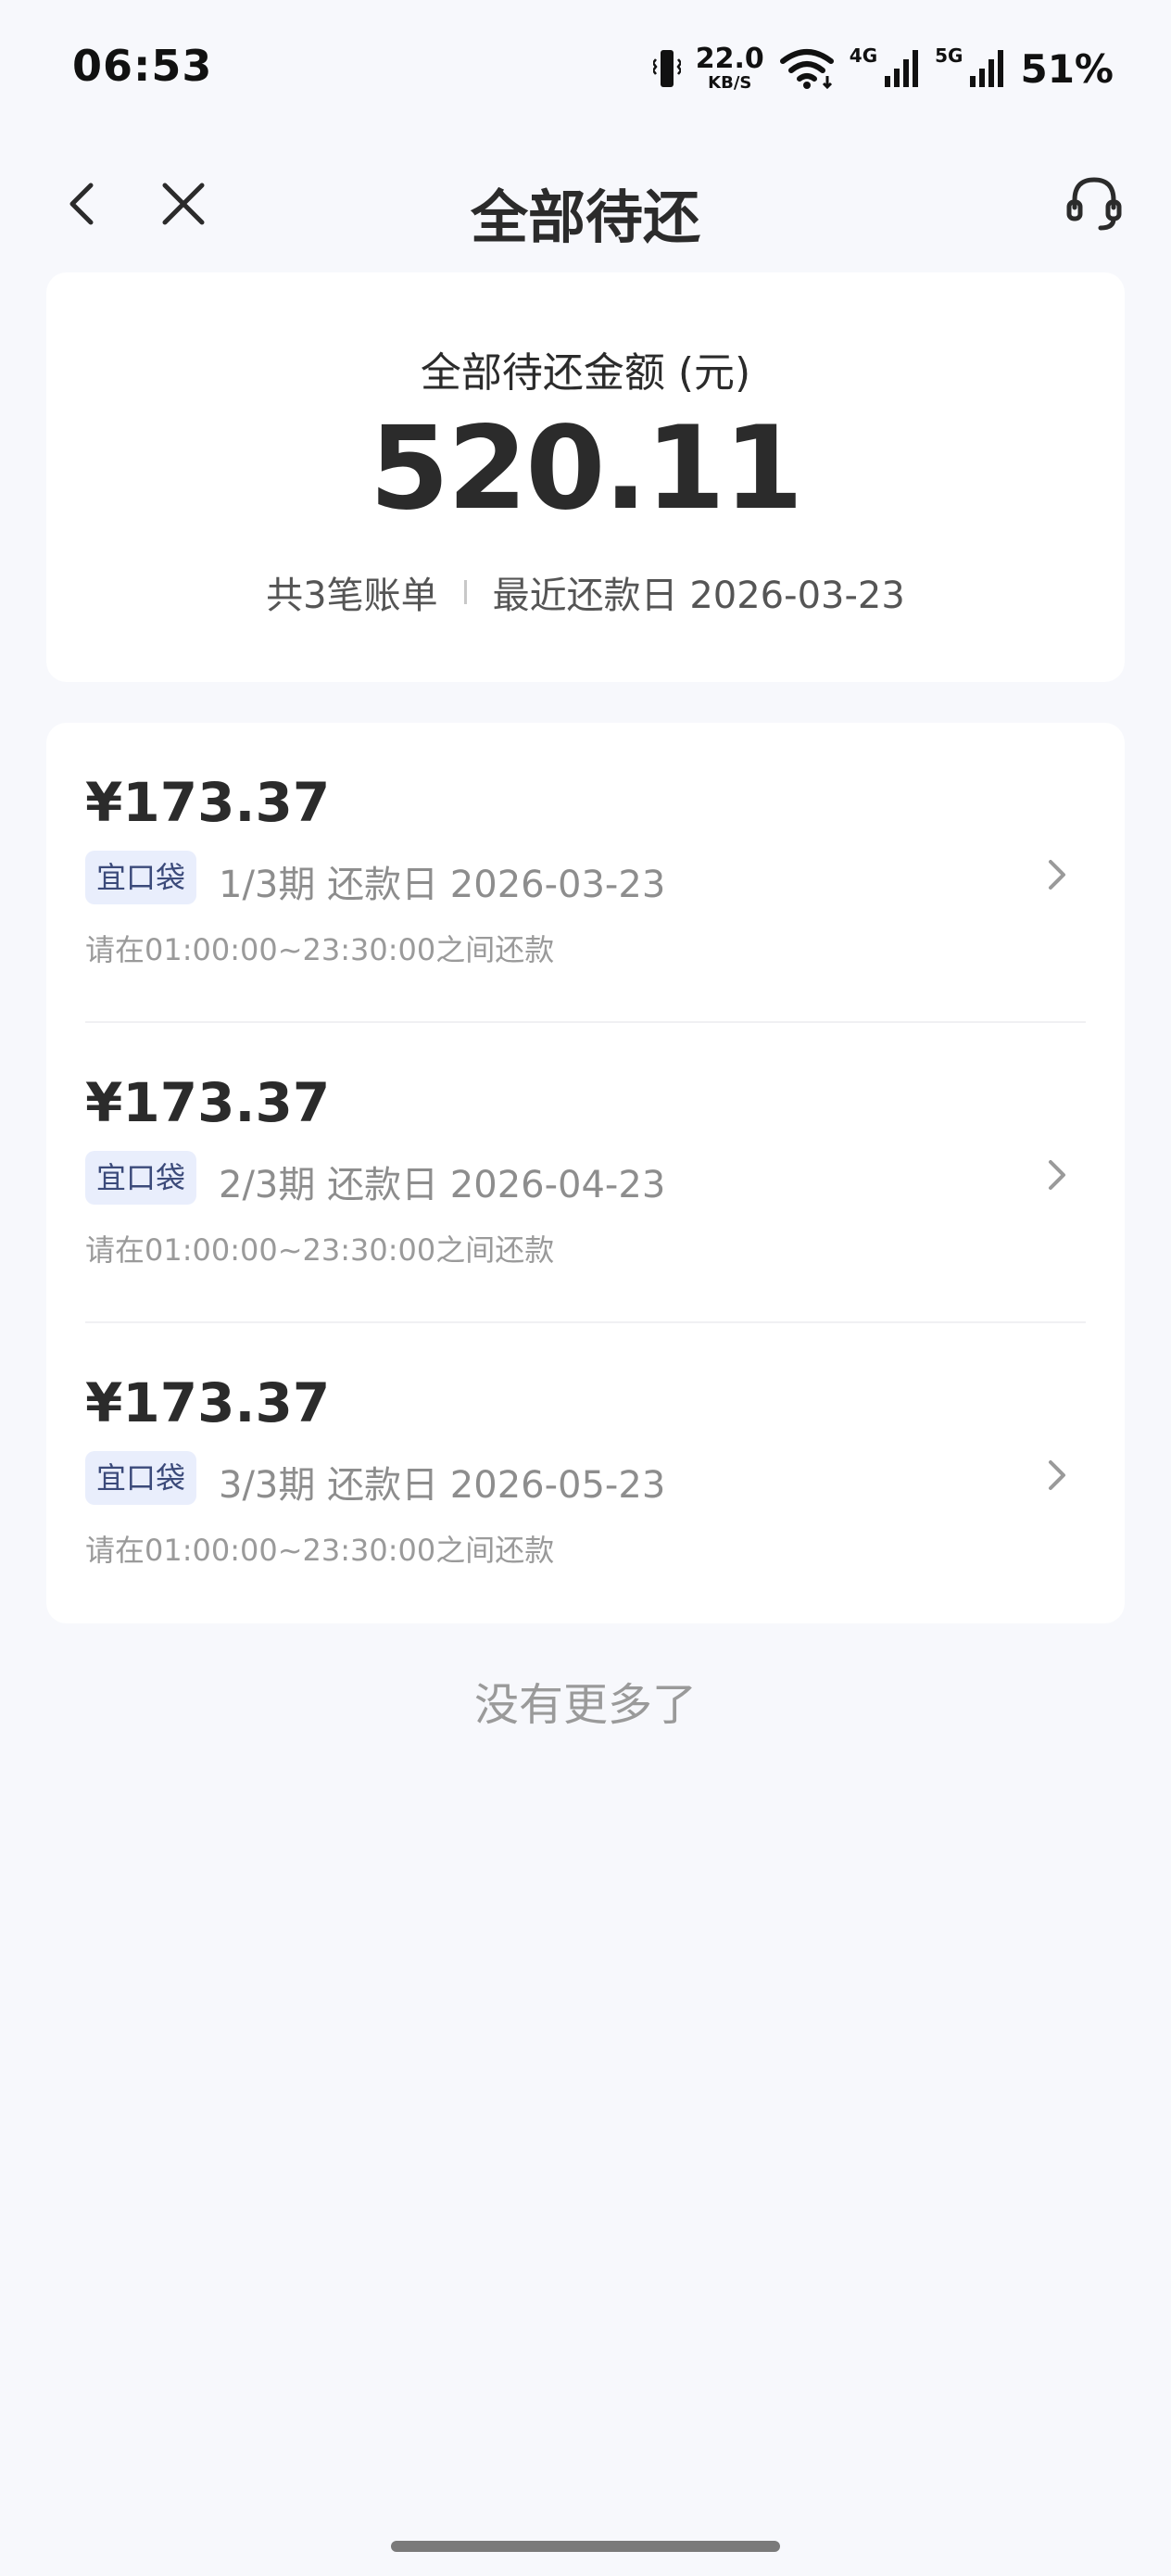 Image resolution: width=1171 pixels, height=2576 pixels. I want to click on summary-label: 全部待还金额 (元), so click(585, 373).